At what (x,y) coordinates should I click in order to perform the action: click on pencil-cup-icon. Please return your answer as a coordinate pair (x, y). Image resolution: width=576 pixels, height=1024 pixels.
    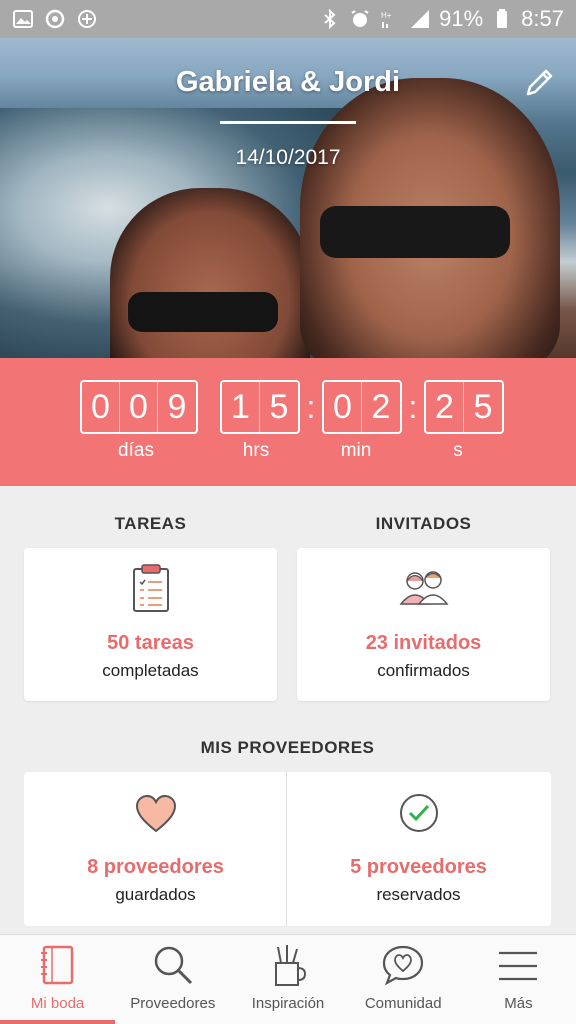
    Looking at the image, I should click on (291, 965).